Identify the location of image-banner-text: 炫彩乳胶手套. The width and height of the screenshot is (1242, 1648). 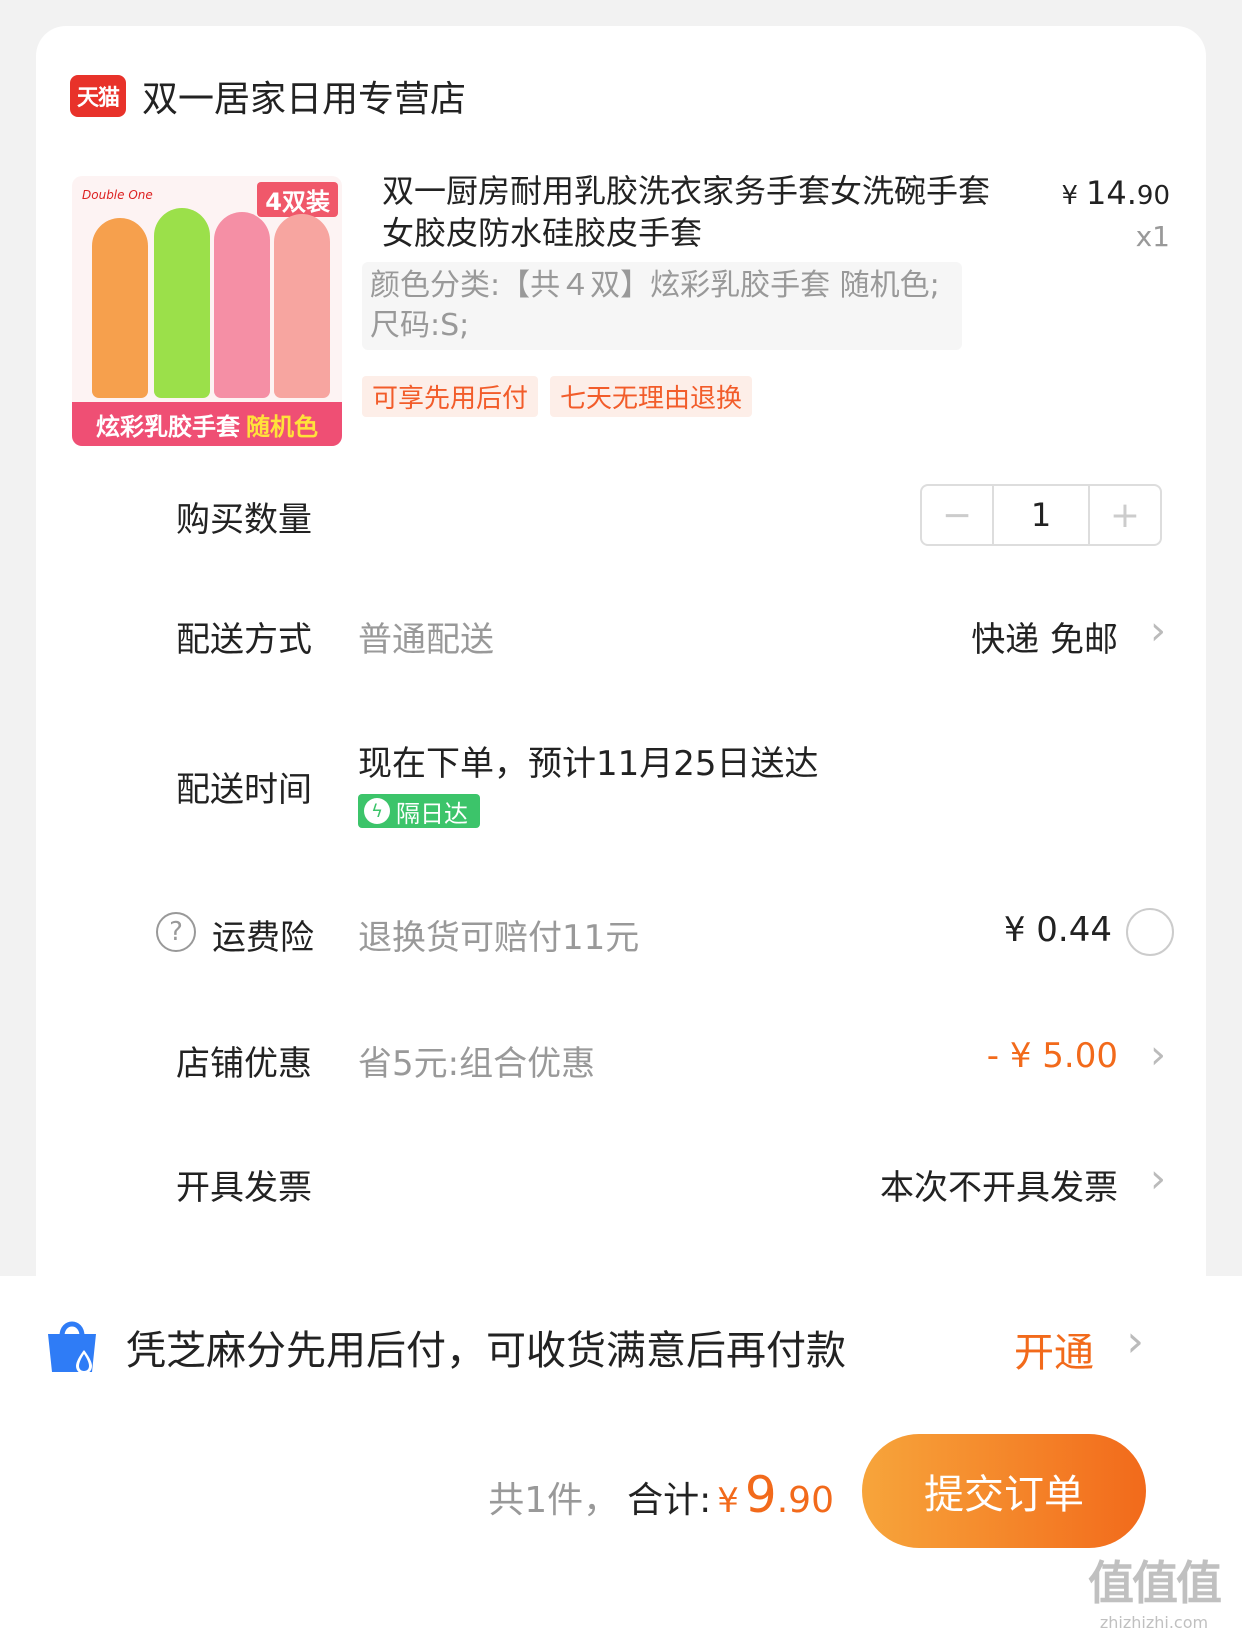
(168, 426).